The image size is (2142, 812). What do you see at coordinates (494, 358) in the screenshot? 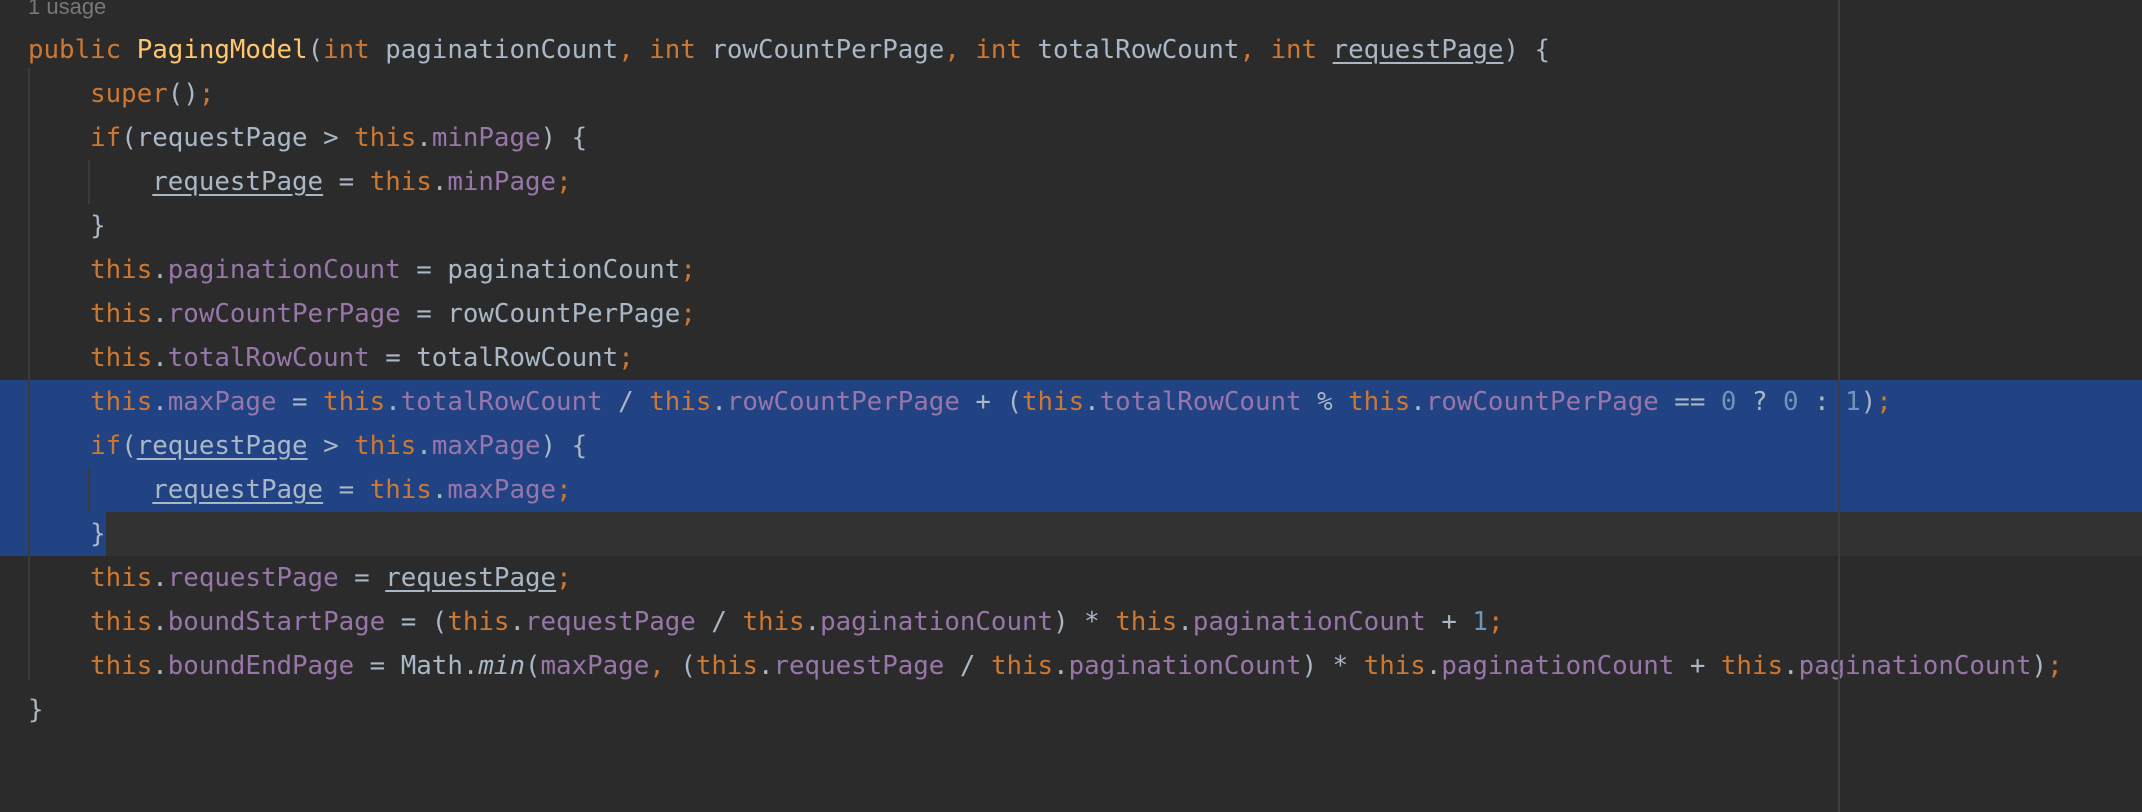
I see `code-token: = totalRowCount` at bounding box center [494, 358].